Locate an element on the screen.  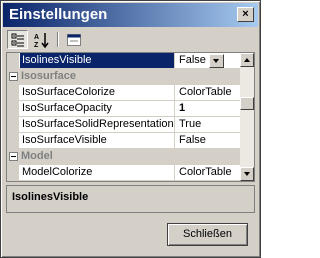
window-close-button: × is located at coordinates (245, 14).